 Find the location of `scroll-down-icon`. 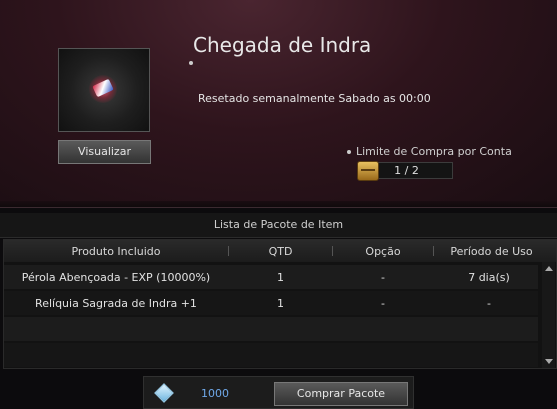

scroll-down-icon is located at coordinates (549, 361).